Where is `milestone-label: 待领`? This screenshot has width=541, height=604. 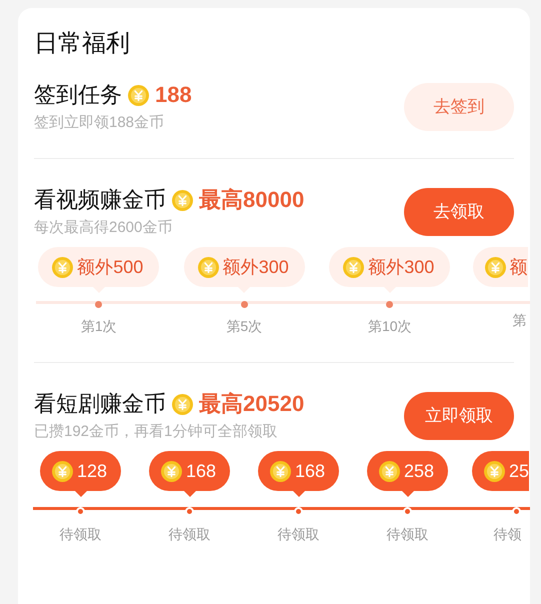 milestone-label: 待领 is located at coordinates (508, 534).